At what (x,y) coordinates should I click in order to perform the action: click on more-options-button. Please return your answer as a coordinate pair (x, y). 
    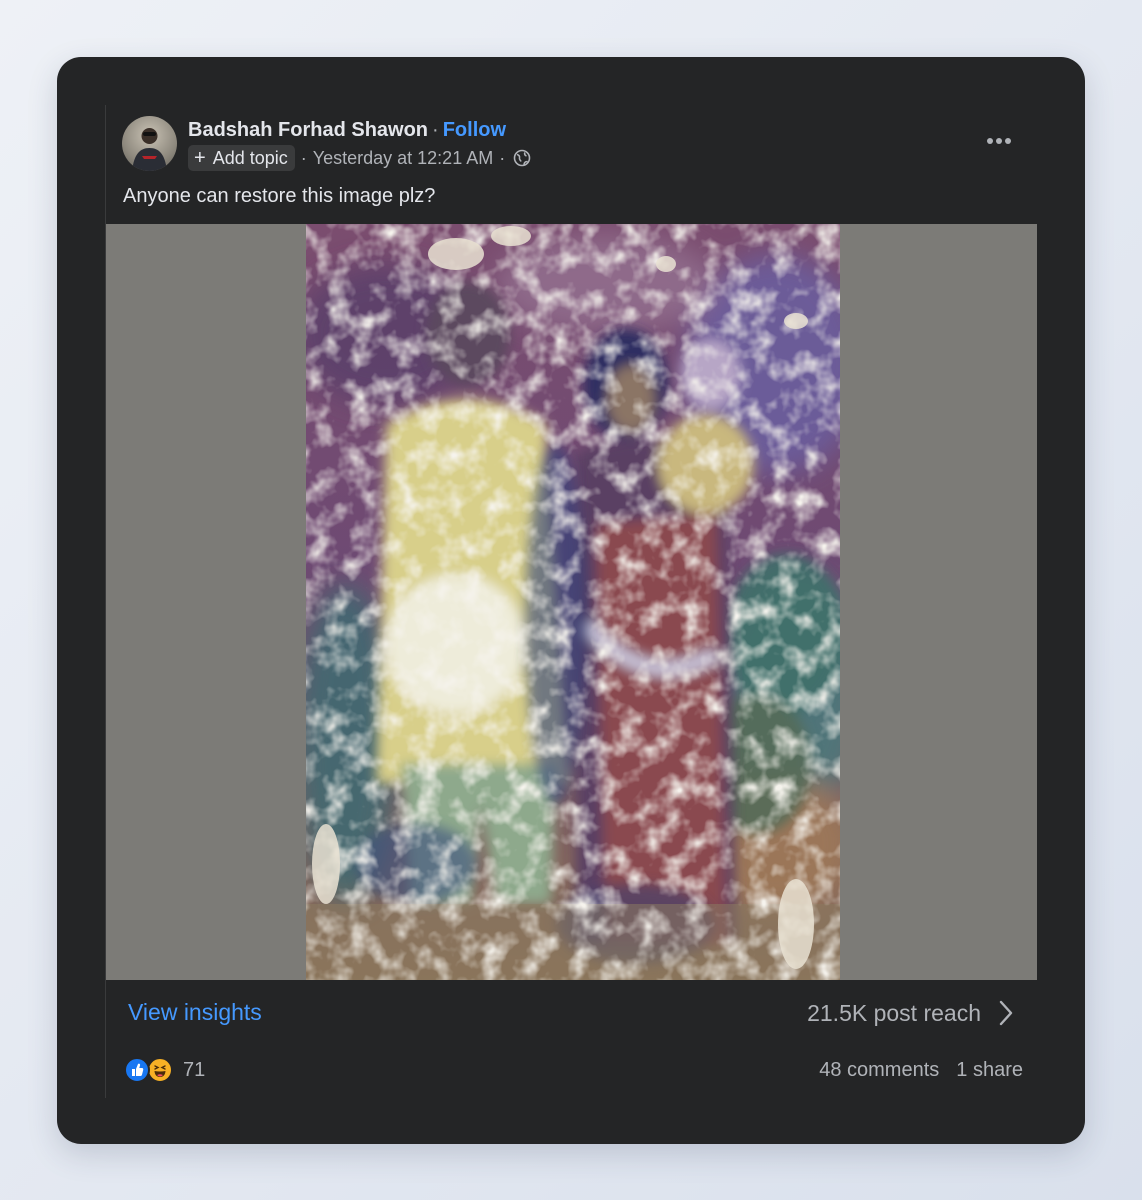
    Looking at the image, I should click on (999, 141).